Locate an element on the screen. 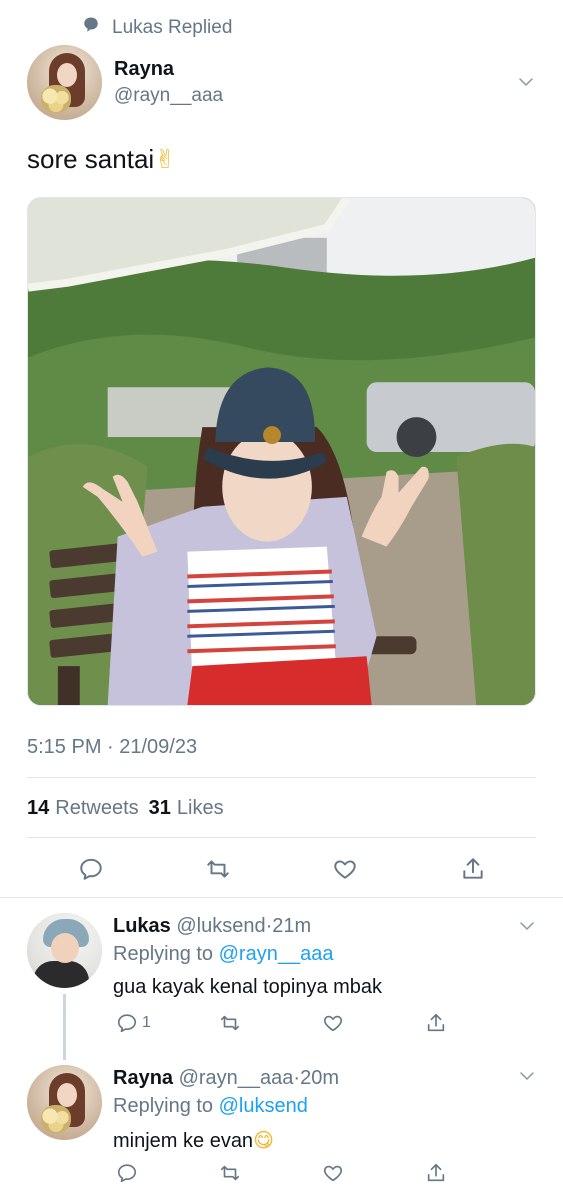 The height and width of the screenshot is (1200, 563). social-context: Lukas Replied is located at coordinates (157, 28).